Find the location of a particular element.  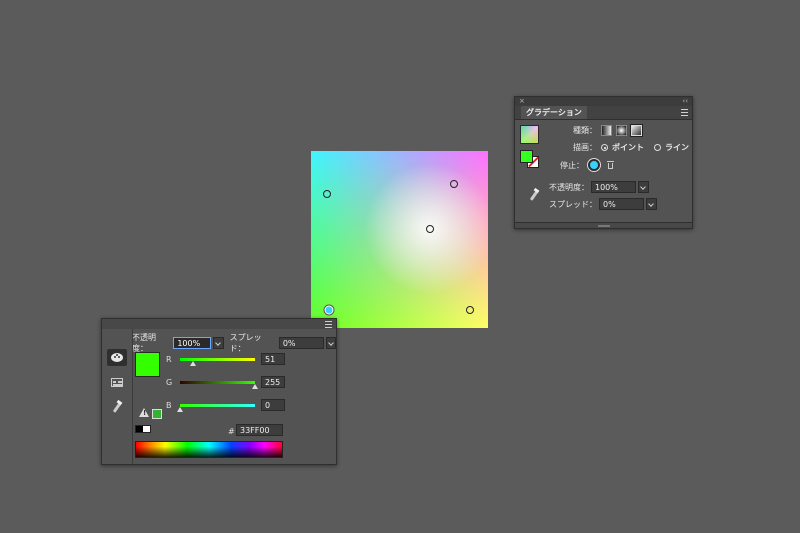

spread-row: スプレッド： 0% is located at coordinates (603, 204).